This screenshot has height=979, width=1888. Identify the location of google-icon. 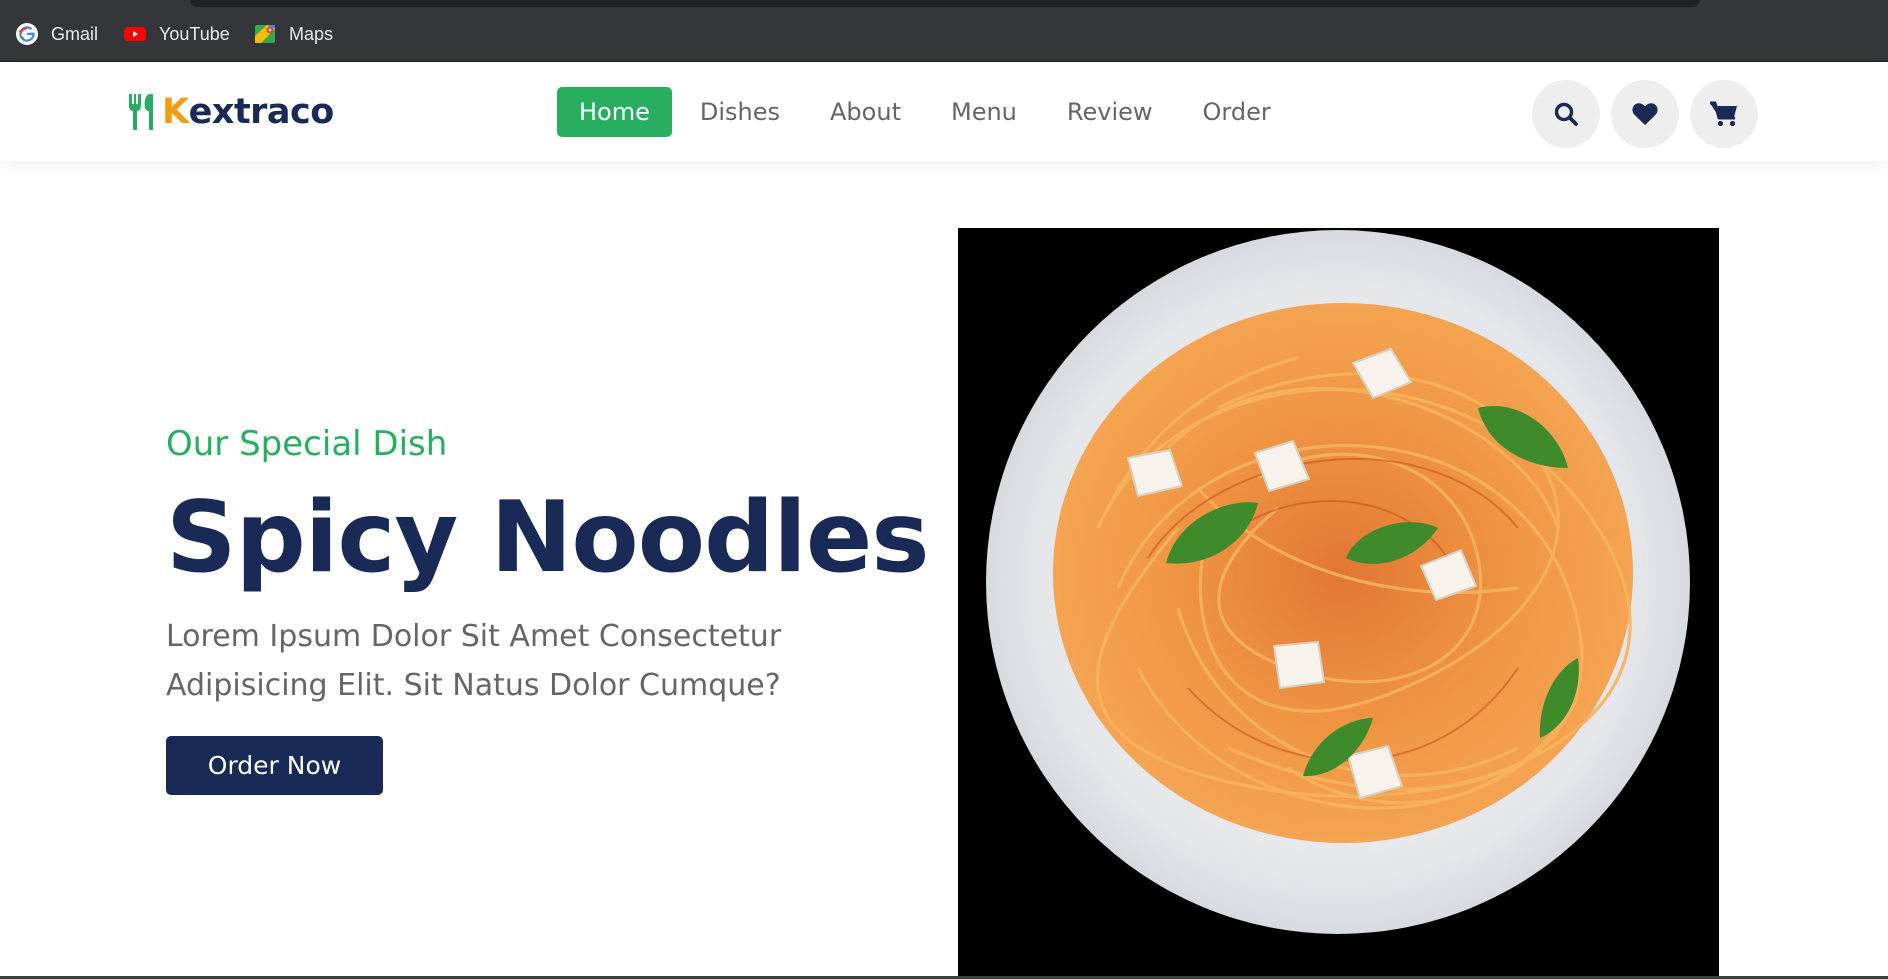
(27, 34).